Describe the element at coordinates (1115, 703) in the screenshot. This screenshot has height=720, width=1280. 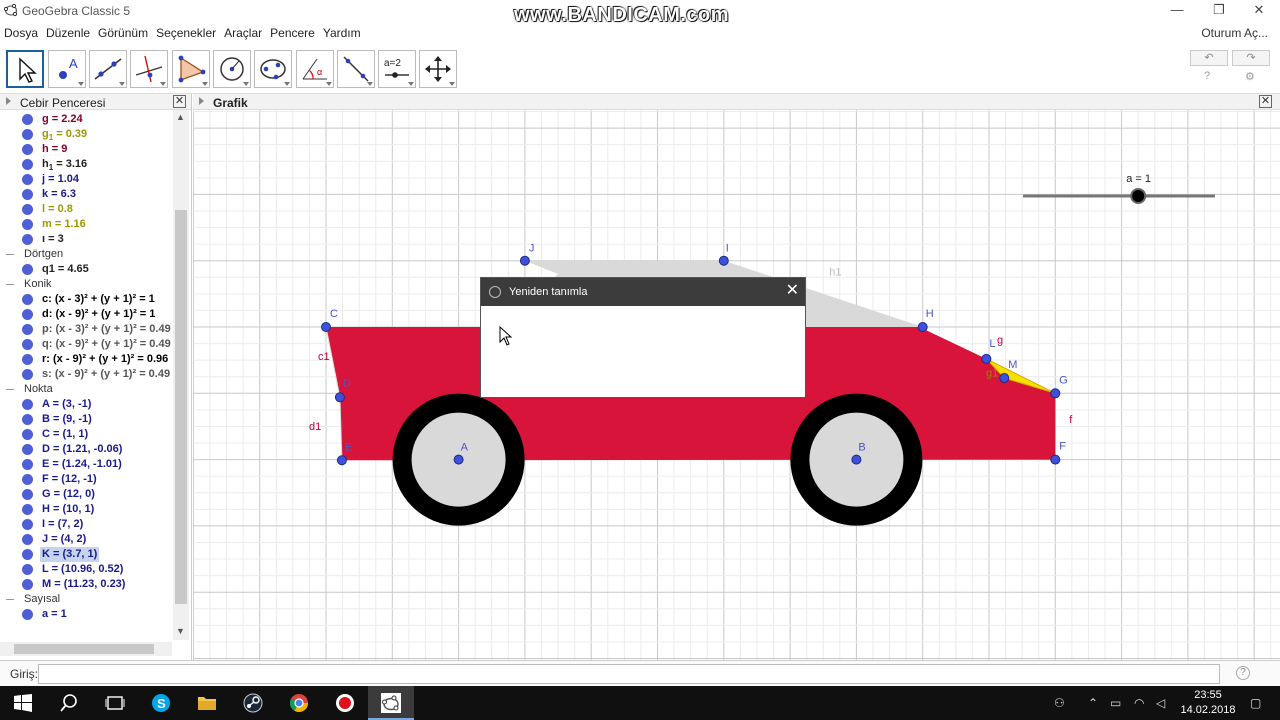
I see `battery-icon: ▭` at that location.